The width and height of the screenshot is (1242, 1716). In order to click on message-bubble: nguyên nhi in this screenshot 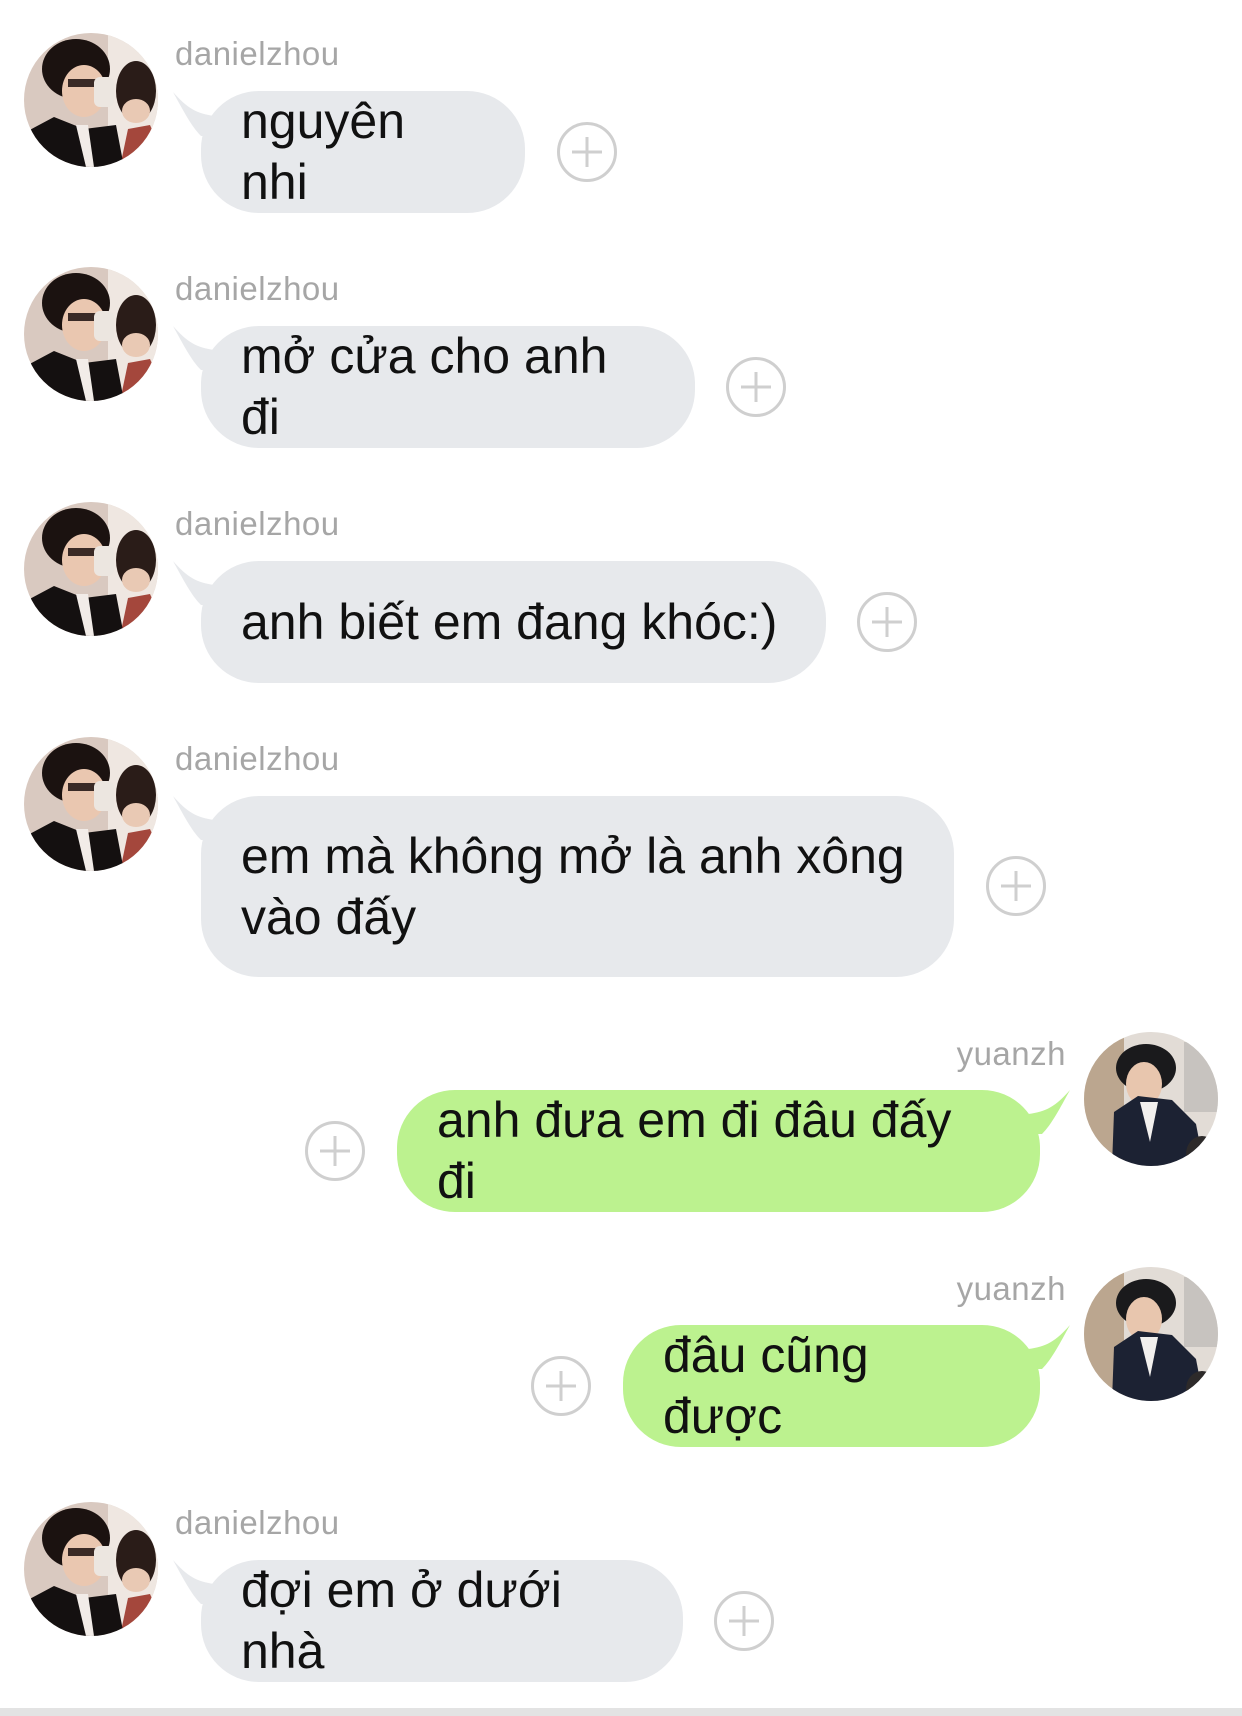, I will do `click(363, 152)`.